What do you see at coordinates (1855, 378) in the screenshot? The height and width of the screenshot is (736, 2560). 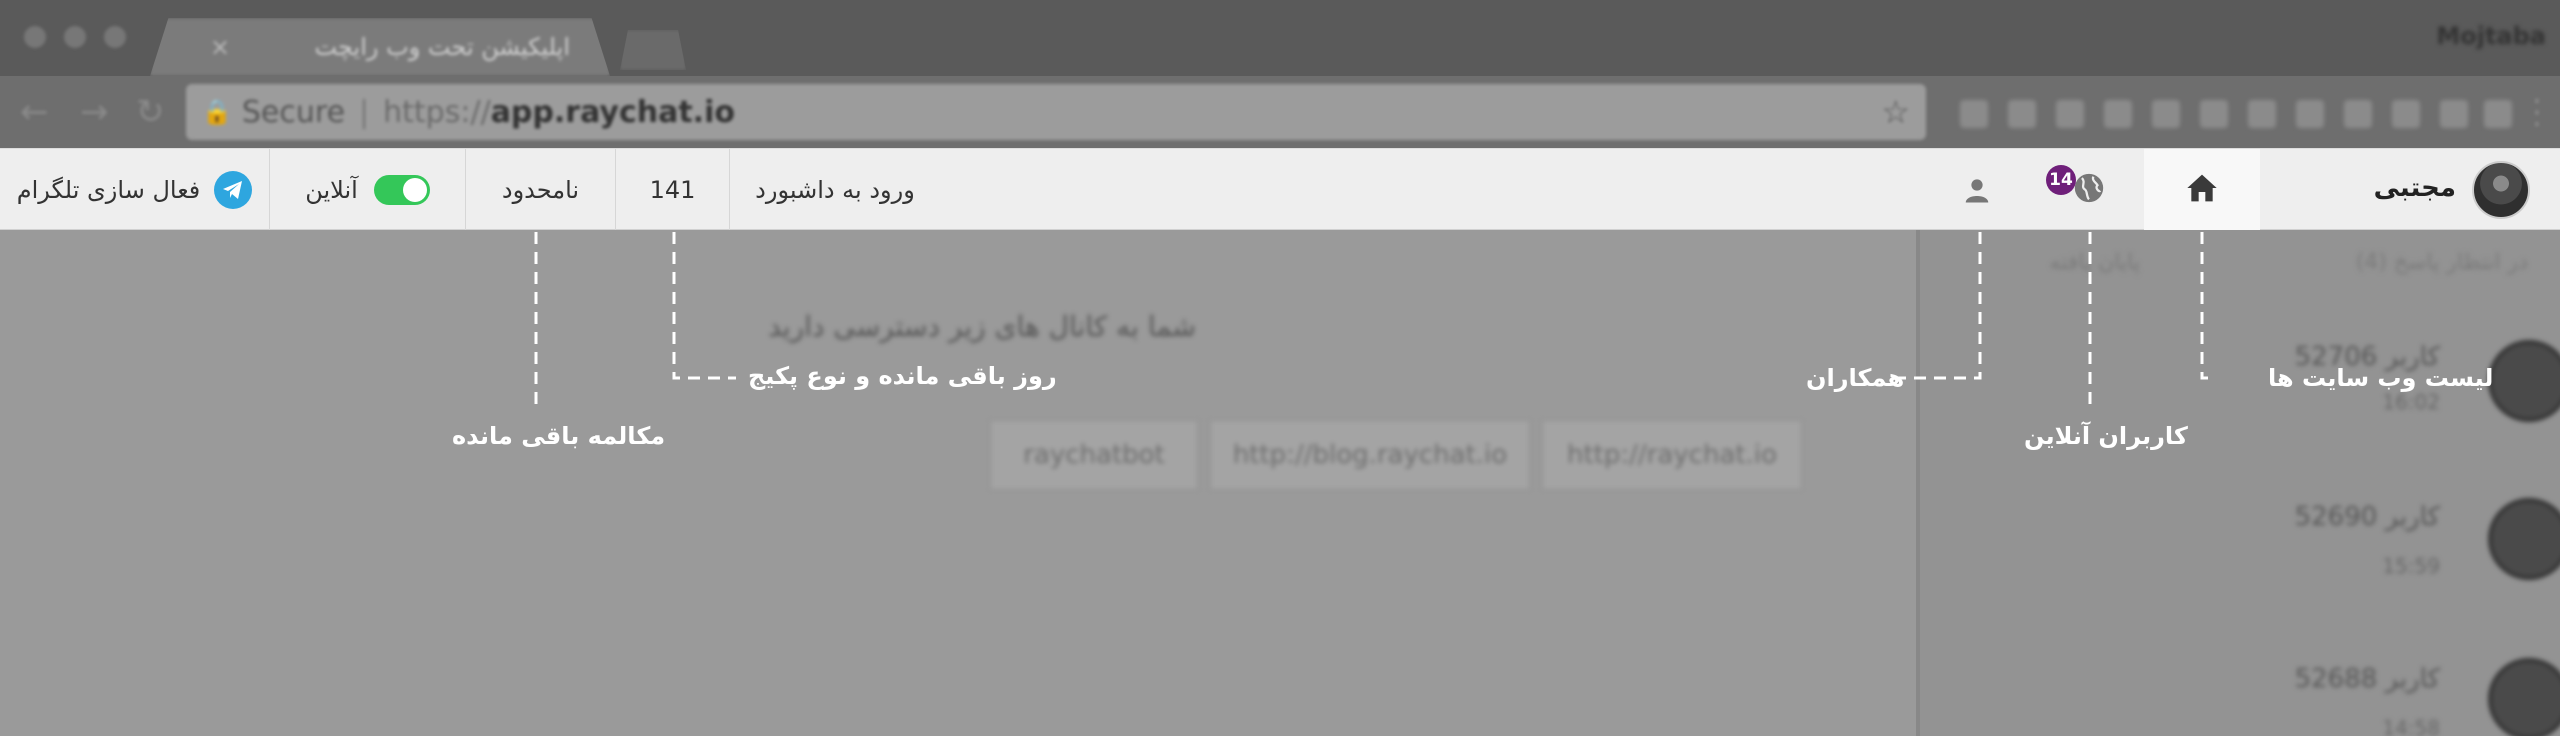 I see `annotation-colleagues: همکاران` at bounding box center [1855, 378].